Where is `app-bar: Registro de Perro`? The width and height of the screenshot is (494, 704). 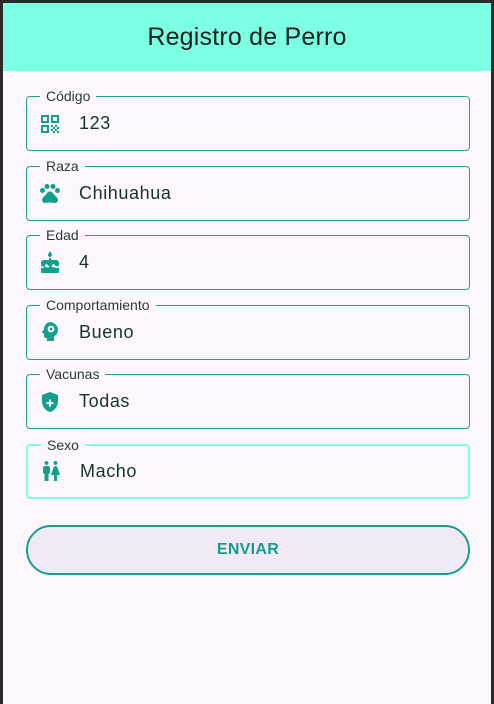 app-bar: Registro de Perro is located at coordinates (247, 37).